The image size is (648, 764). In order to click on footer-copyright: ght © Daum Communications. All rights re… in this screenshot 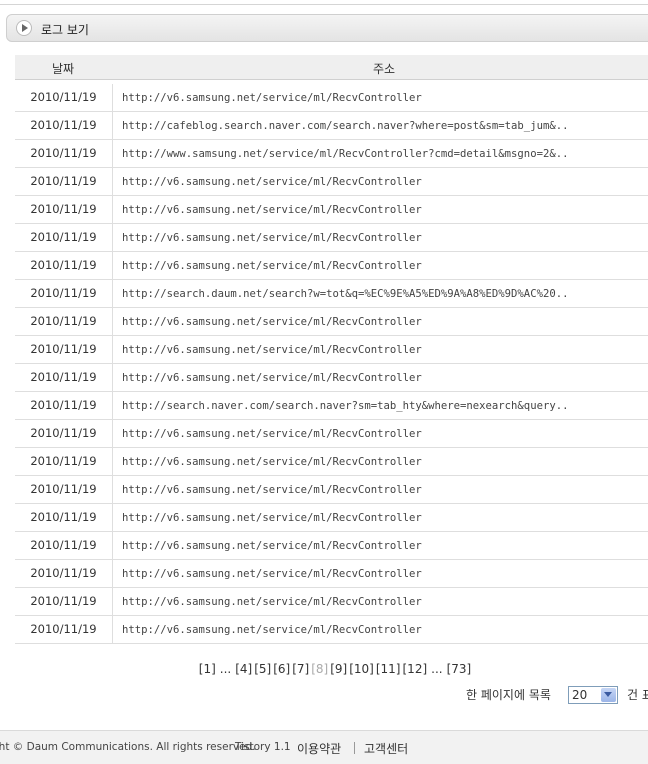, I will do `click(128, 747)`.